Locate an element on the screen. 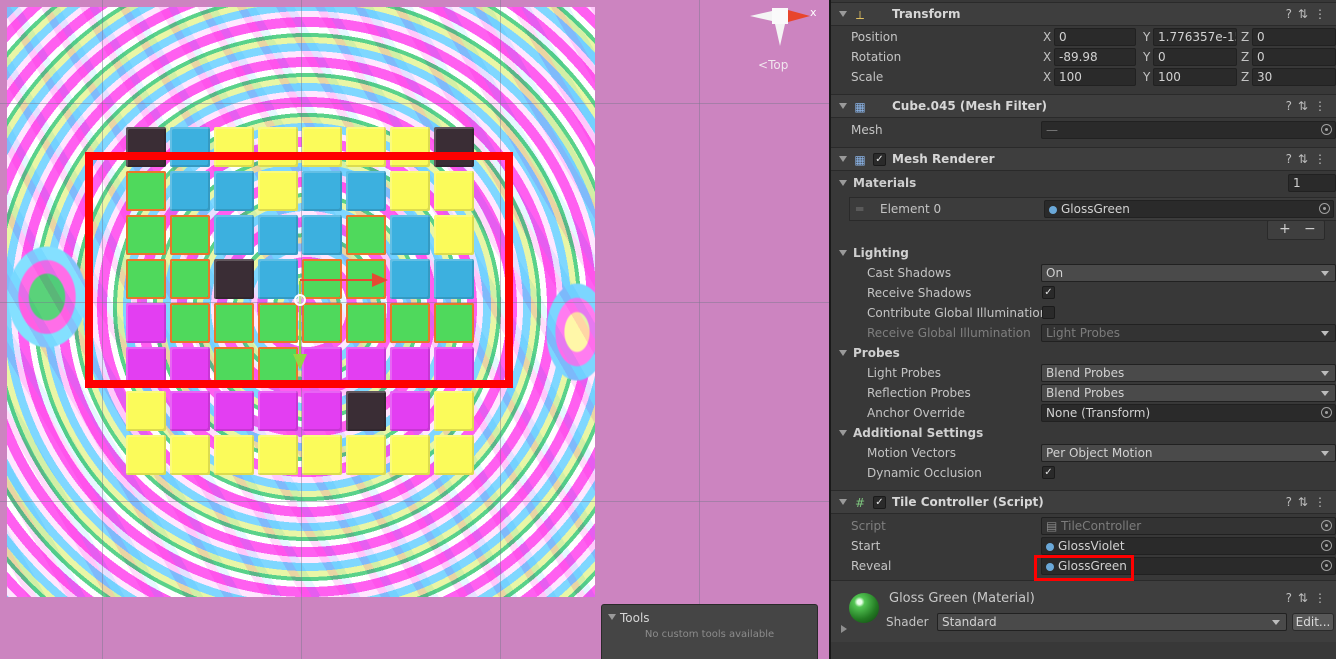 Image resolution: width=1336 pixels, height=659 pixels. mesh-renderer-header: ▦ ✓ Mesh Renderer ?⇅⋮ is located at coordinates (1083, 159).